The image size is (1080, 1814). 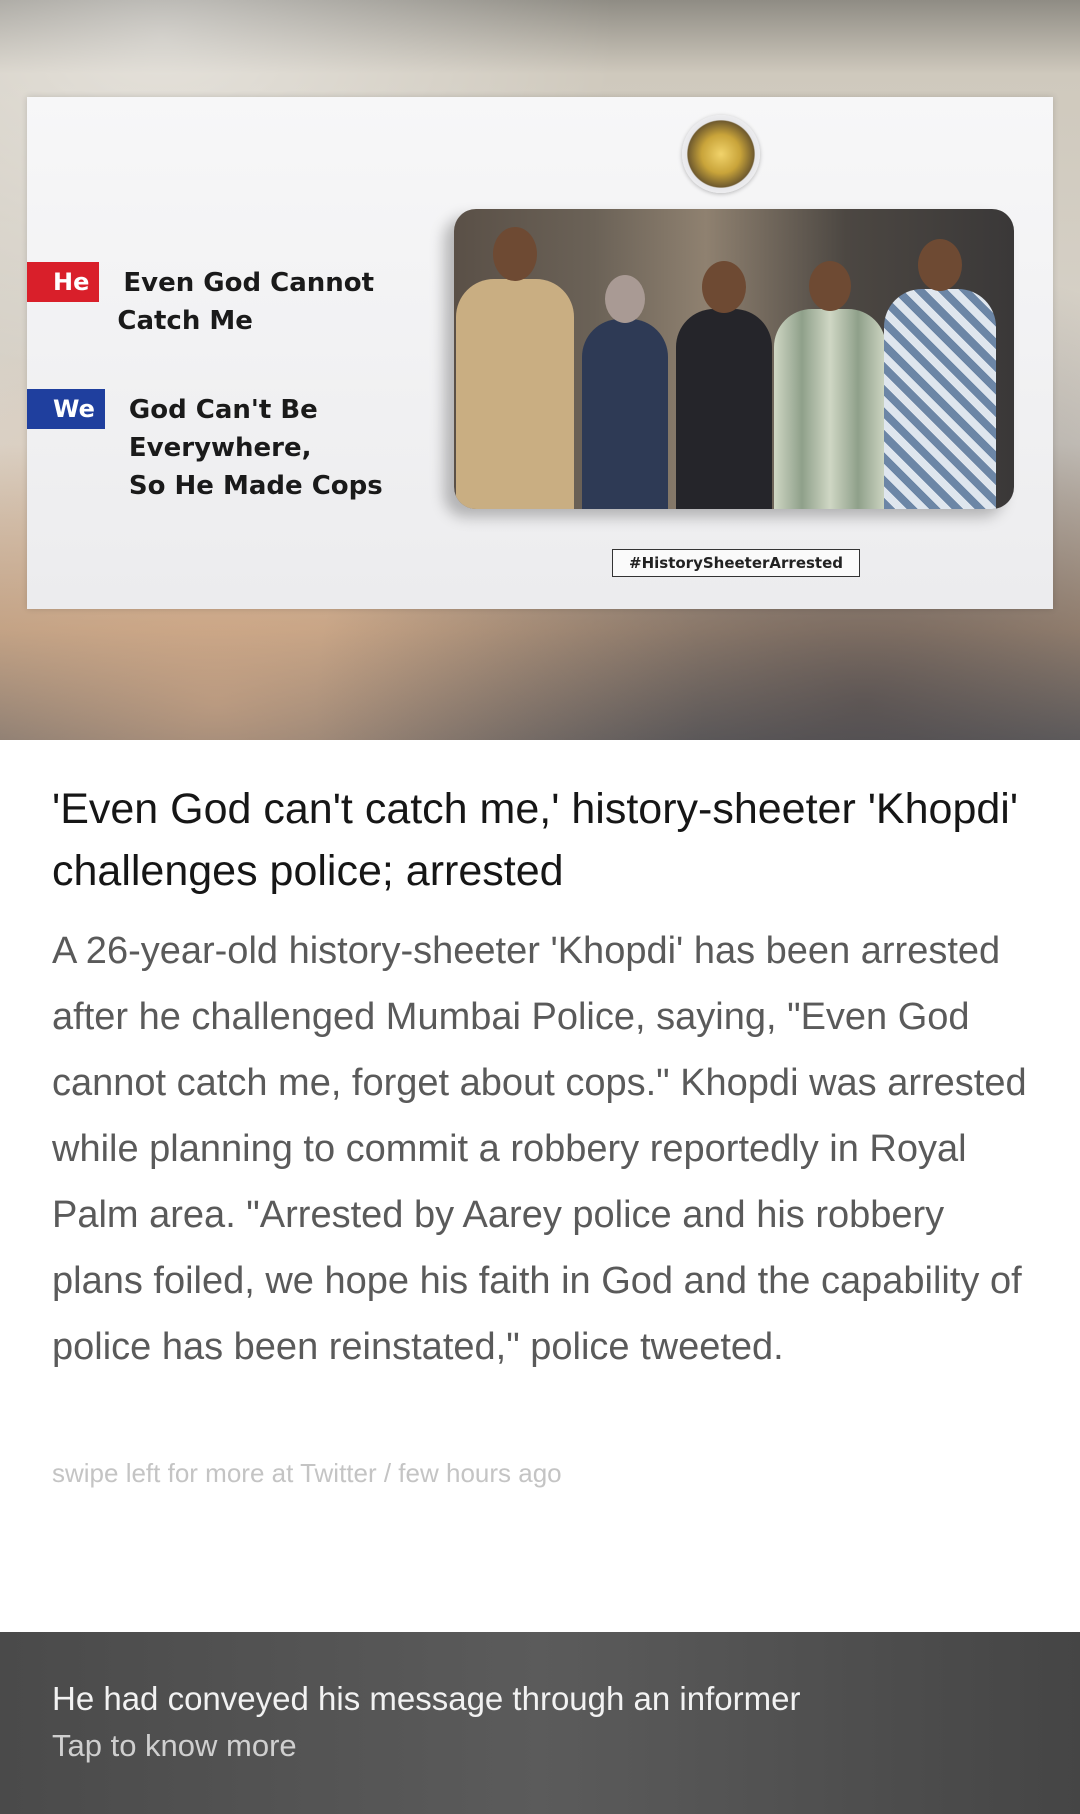 What do you see at coordinates (255, 486) in the screenshot?
I see `we-quote-line: So He Made Cops` at bounding box center [255, 486].